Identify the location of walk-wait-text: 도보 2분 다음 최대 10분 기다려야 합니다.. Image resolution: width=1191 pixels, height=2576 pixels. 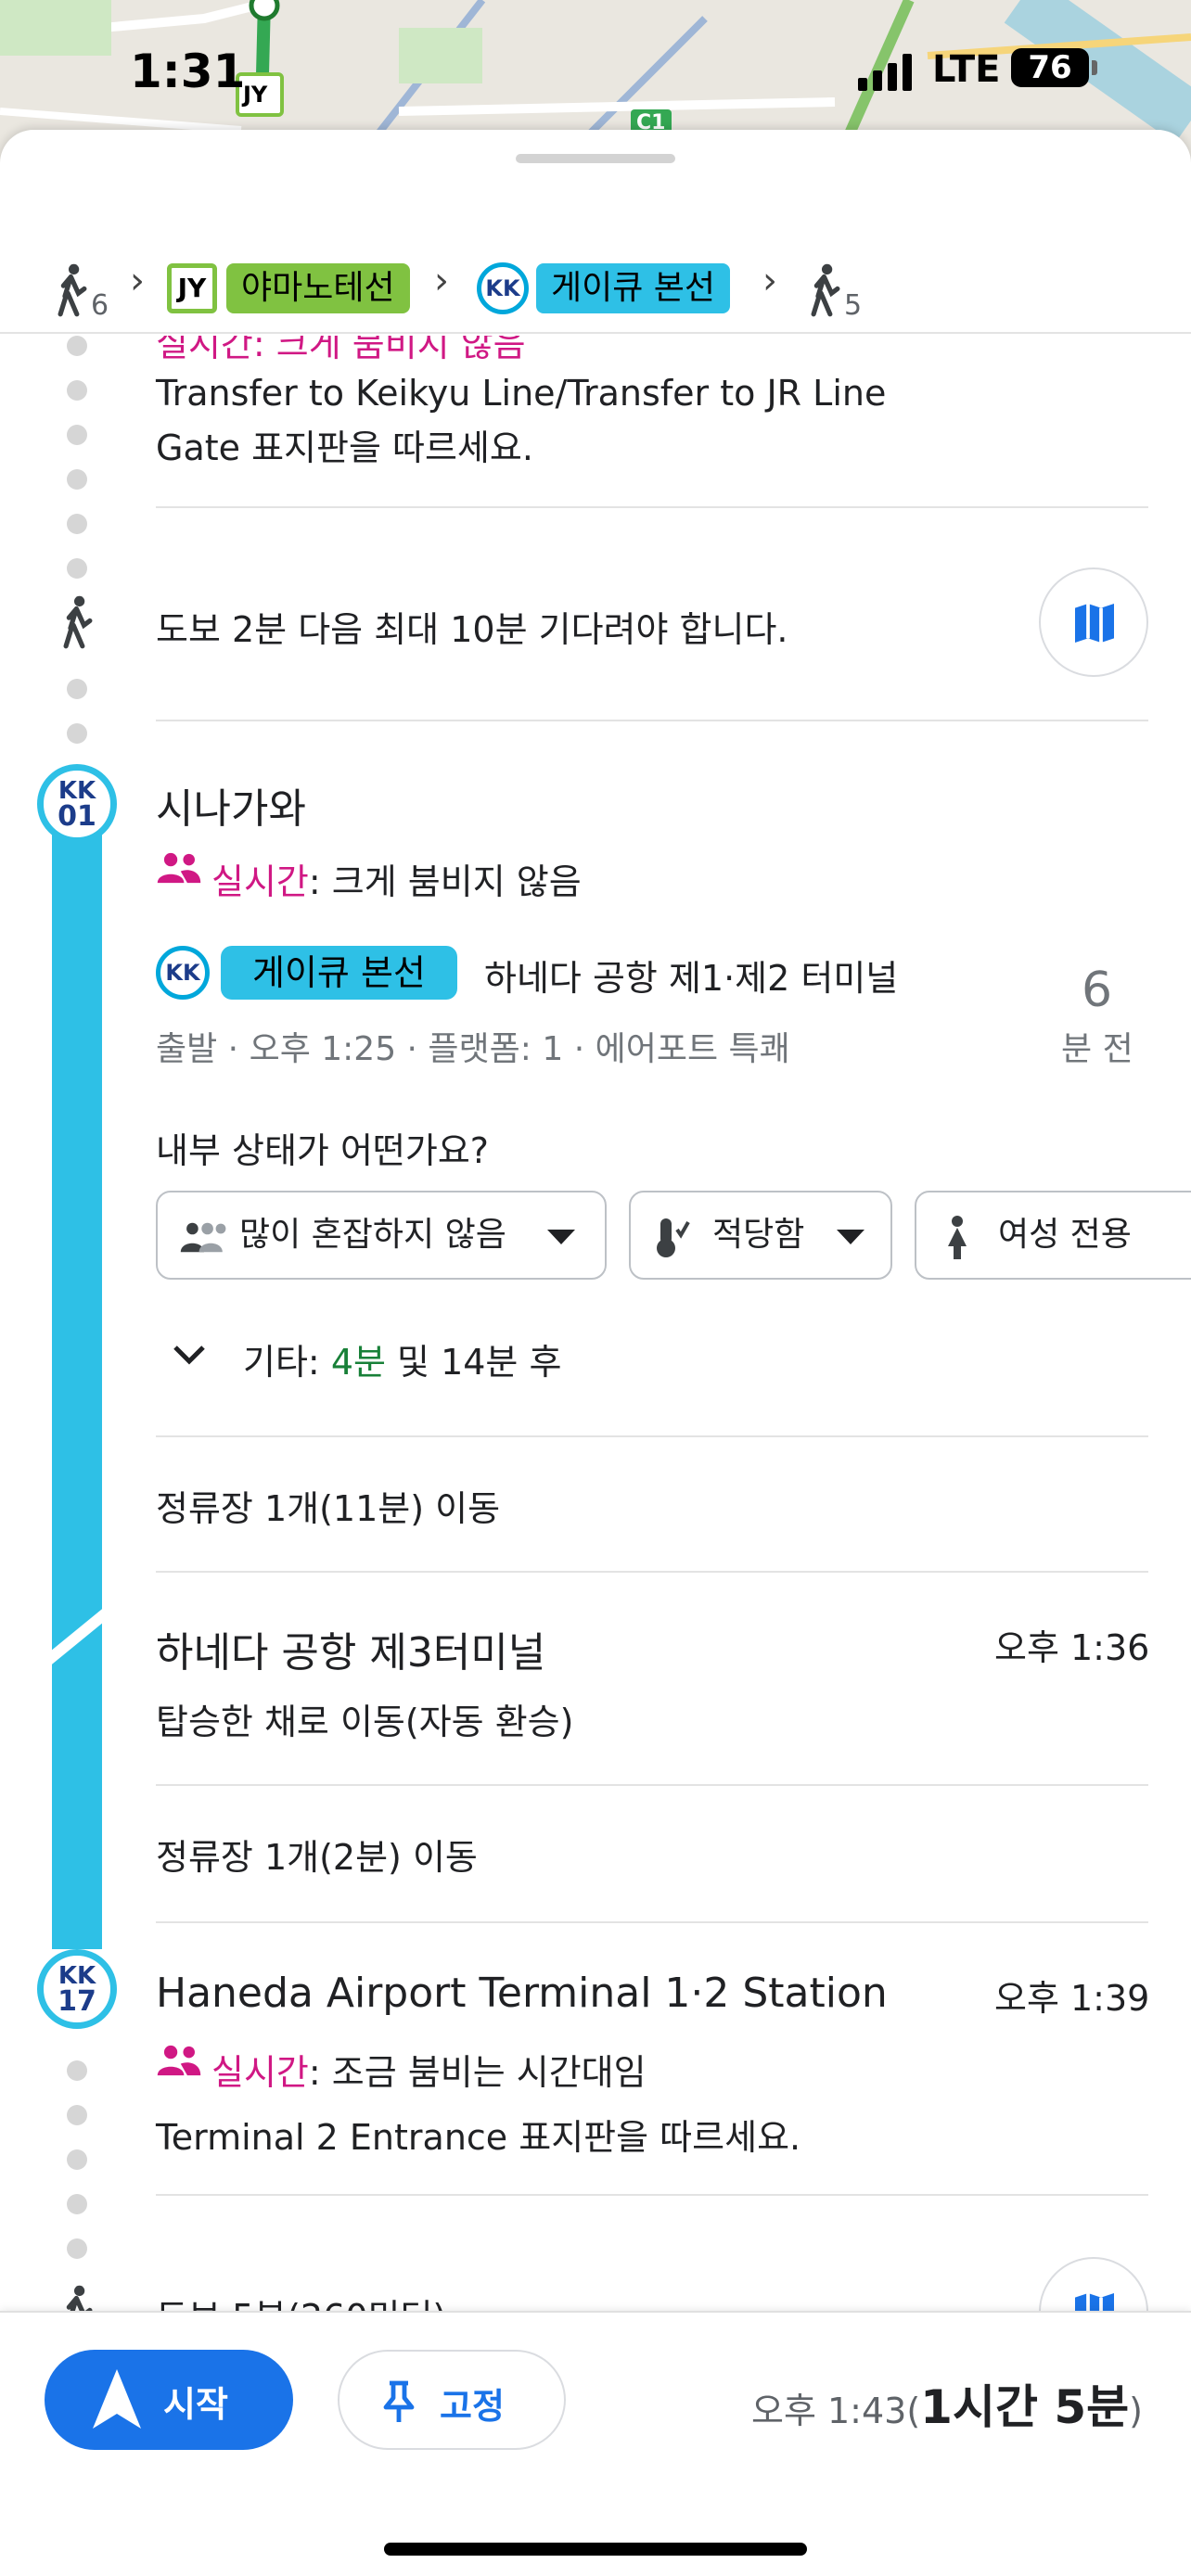
(472, 629).